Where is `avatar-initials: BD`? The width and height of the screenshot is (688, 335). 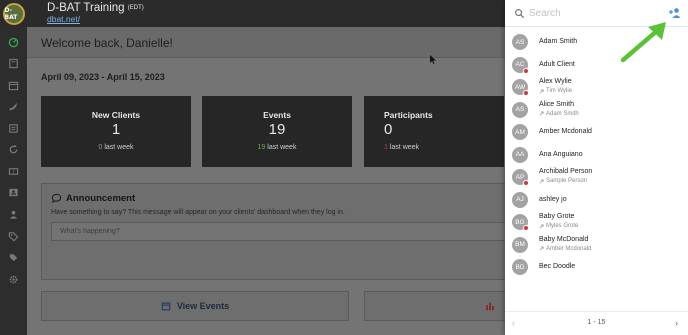
avatar-initials: BD is located at coordinates (520, 267).